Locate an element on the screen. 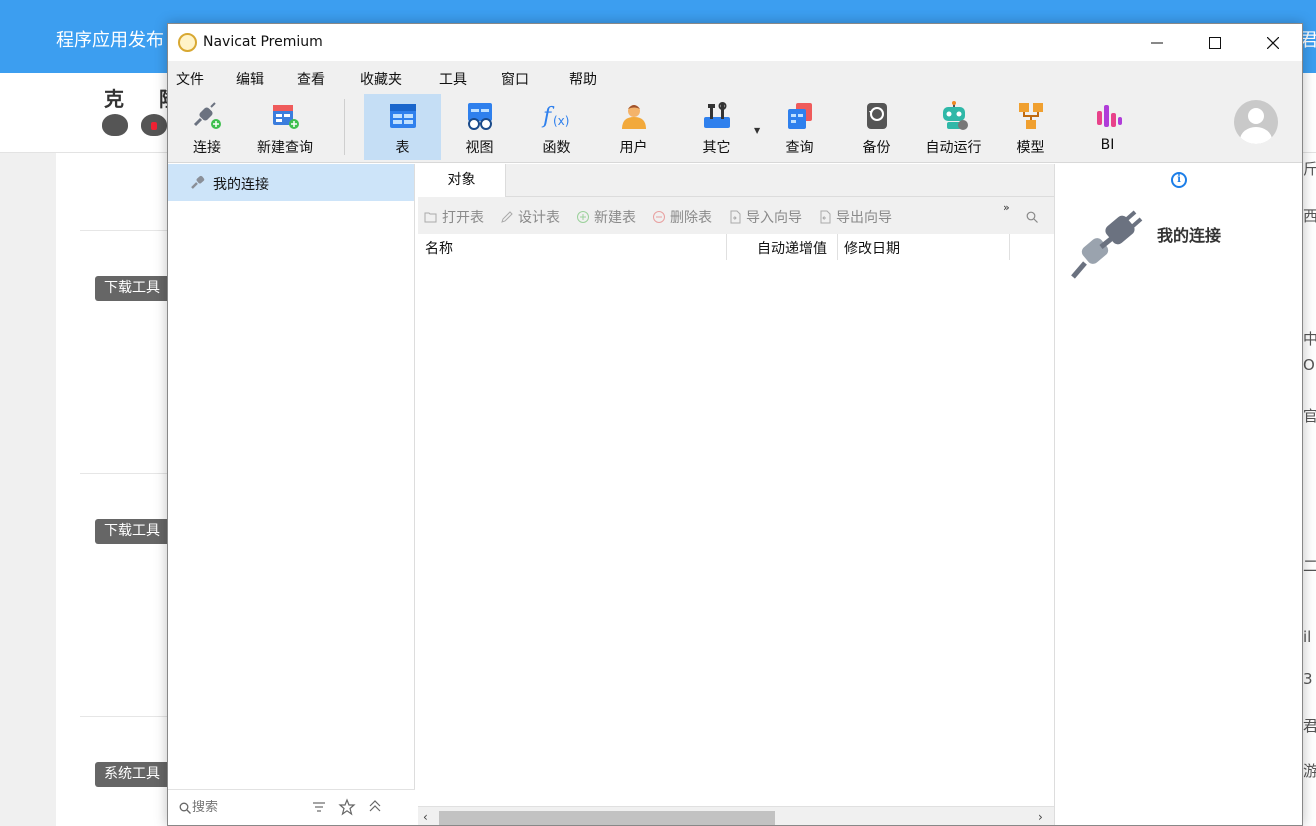 This screenshot has height=826, width=1316. connect-button: 连接 is located at coordinates (207, 127).